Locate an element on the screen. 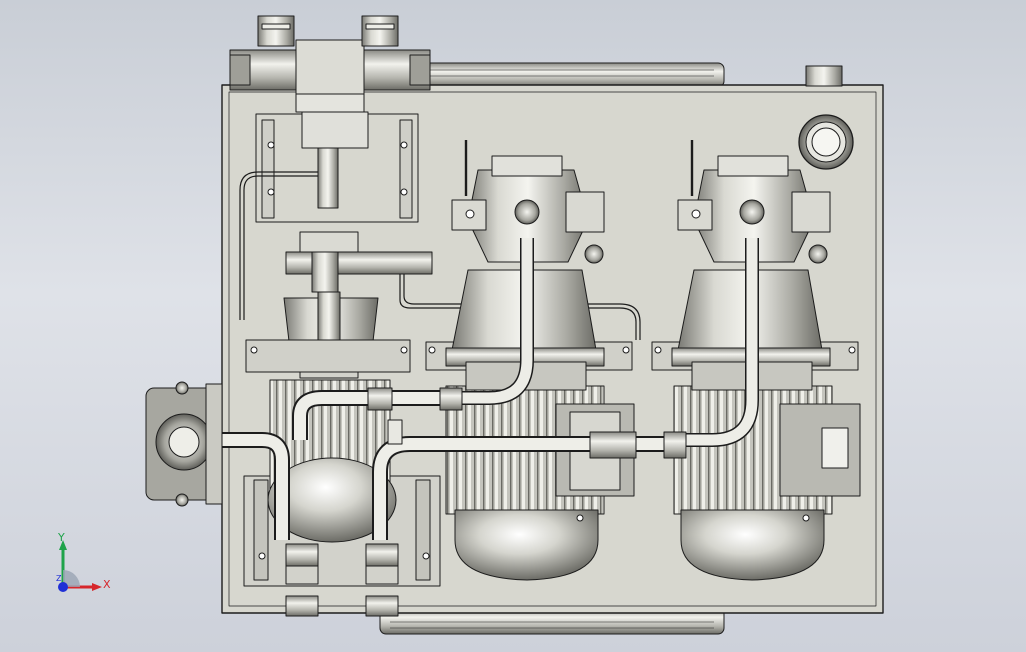 The width and height of the screenshot is (1026, 652). triad-z-label: Z is located at coordinates (59, 578).